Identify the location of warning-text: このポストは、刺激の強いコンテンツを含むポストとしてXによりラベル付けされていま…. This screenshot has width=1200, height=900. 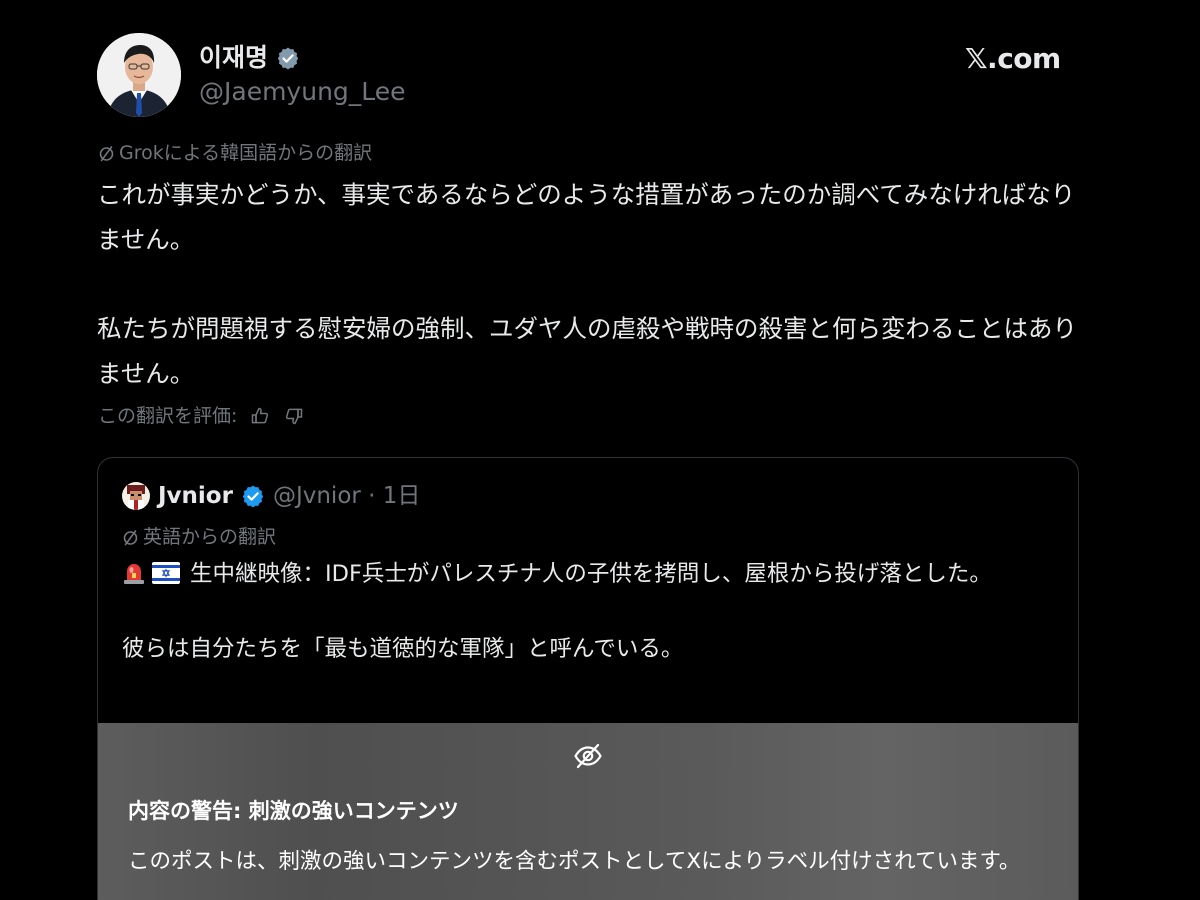
(574, 861).